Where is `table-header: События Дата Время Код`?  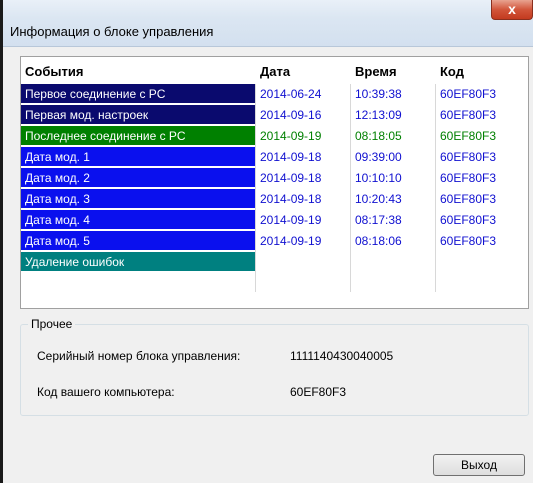 table-header: События Дата Время Код is located at coordinates (274, 70).